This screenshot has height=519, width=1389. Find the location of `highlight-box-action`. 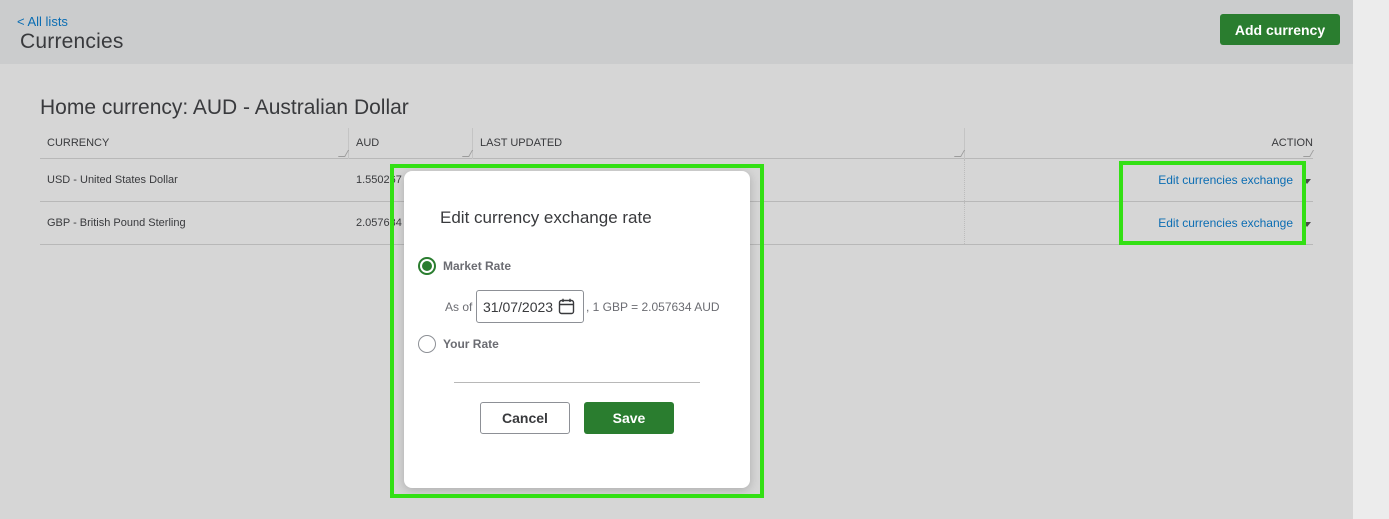

highlight-box-action is located at coordinates (1212, 203).